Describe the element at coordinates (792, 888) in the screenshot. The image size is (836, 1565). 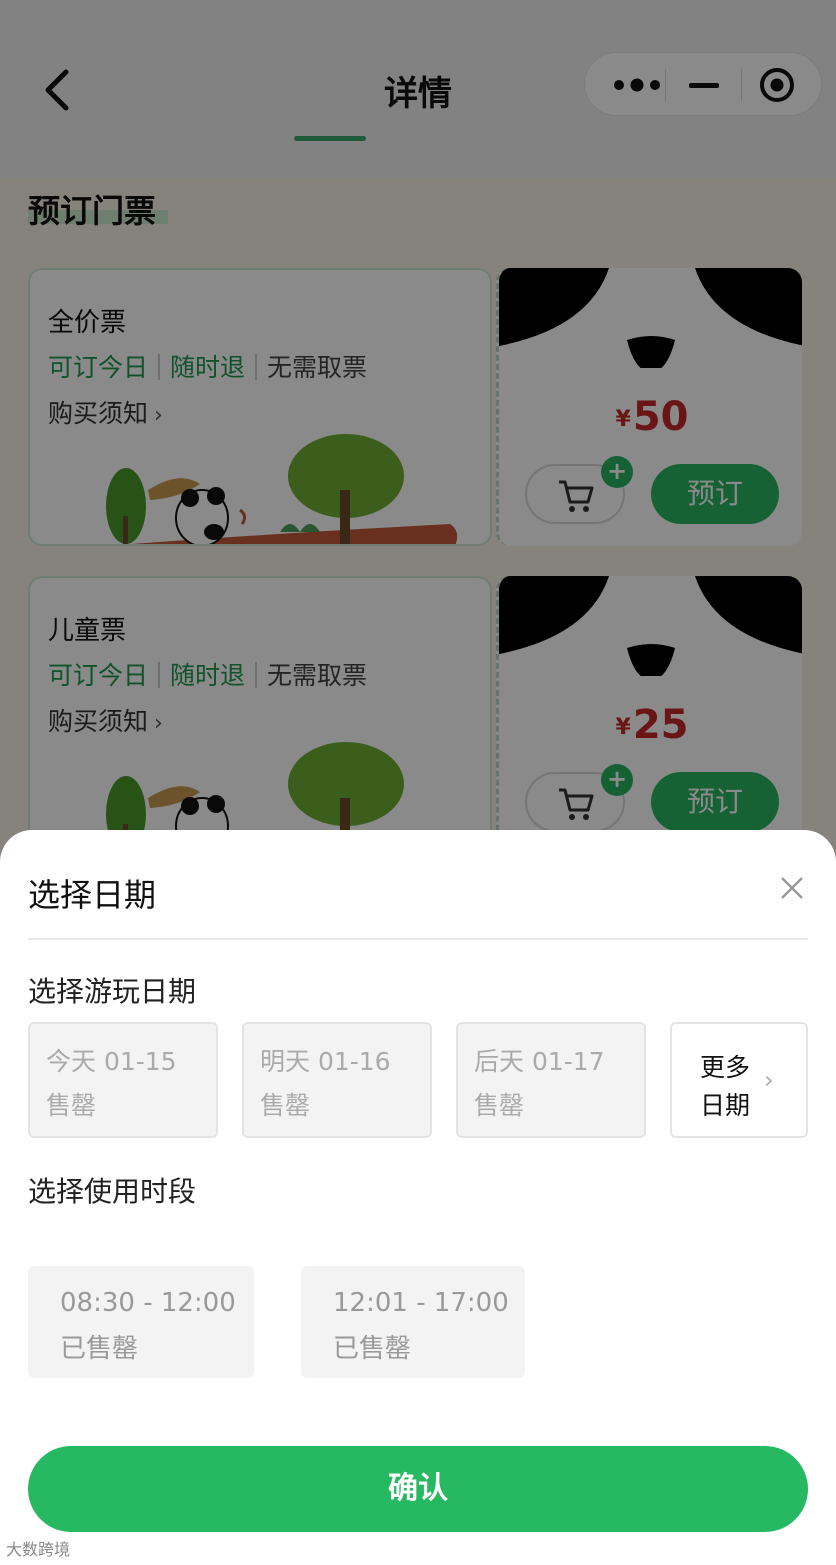
I see `close-icon` at that location.